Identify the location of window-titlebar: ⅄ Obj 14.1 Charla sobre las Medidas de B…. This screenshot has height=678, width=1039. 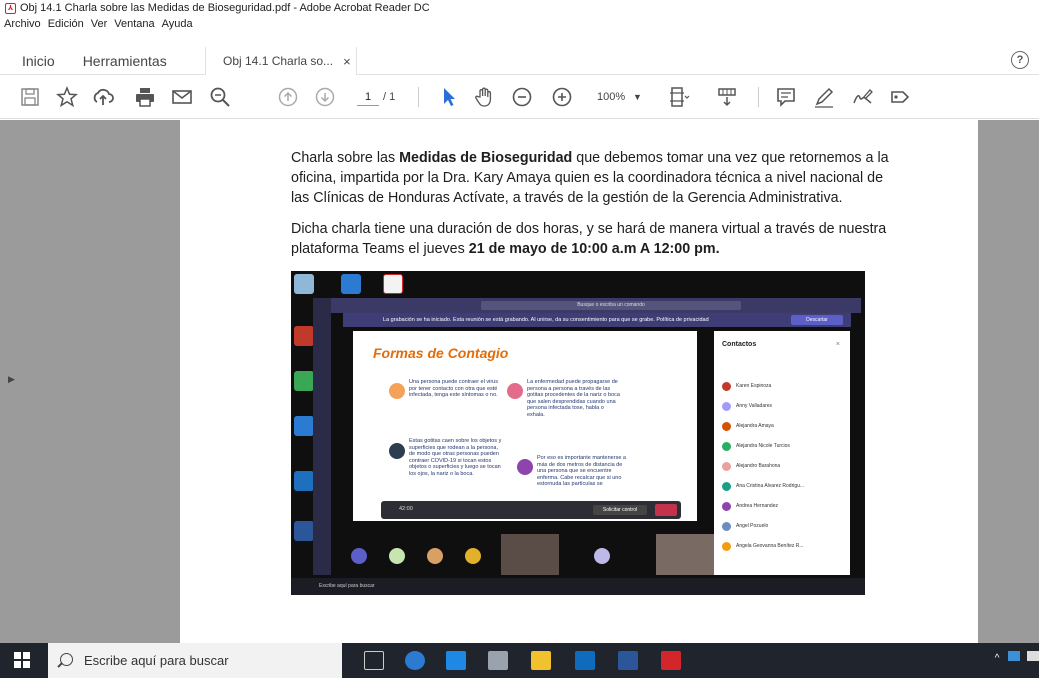
(519, 8).